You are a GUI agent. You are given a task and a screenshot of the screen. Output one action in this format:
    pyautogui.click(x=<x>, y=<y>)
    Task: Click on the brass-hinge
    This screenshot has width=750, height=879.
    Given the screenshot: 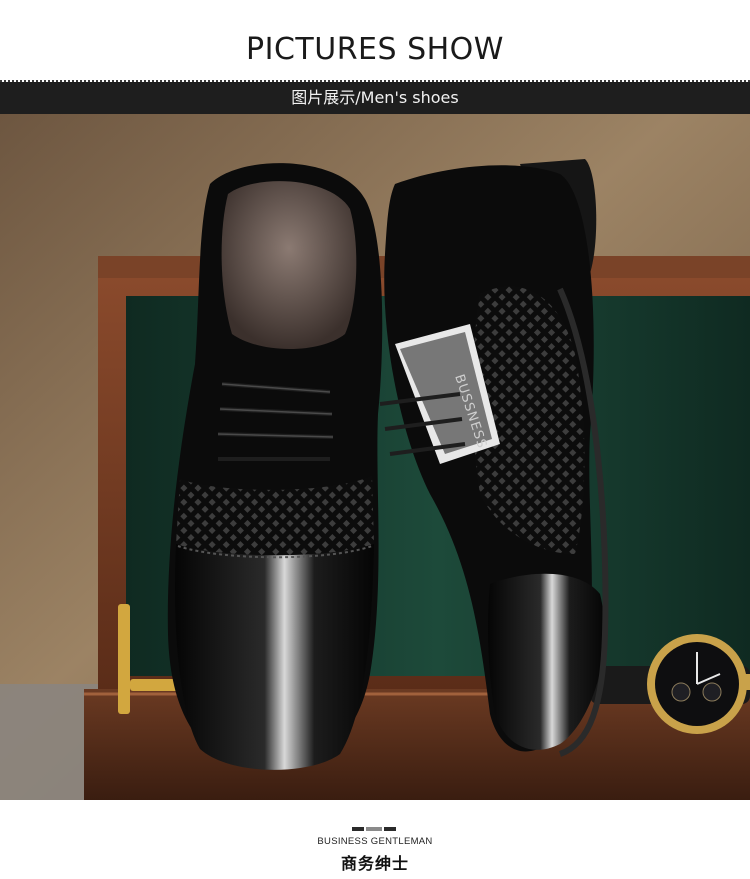 What is the action you would take?
    pyautogui.click(x=124, y=659)
    